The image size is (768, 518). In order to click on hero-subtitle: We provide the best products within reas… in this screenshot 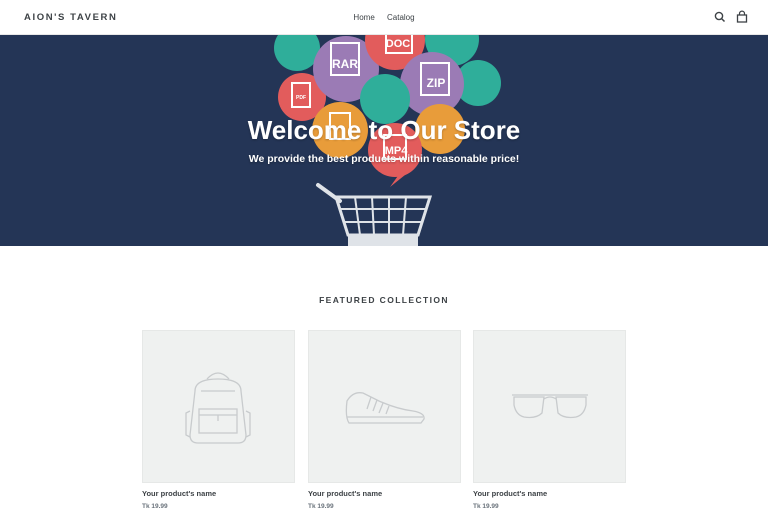, I will do `click(384, 159)`.